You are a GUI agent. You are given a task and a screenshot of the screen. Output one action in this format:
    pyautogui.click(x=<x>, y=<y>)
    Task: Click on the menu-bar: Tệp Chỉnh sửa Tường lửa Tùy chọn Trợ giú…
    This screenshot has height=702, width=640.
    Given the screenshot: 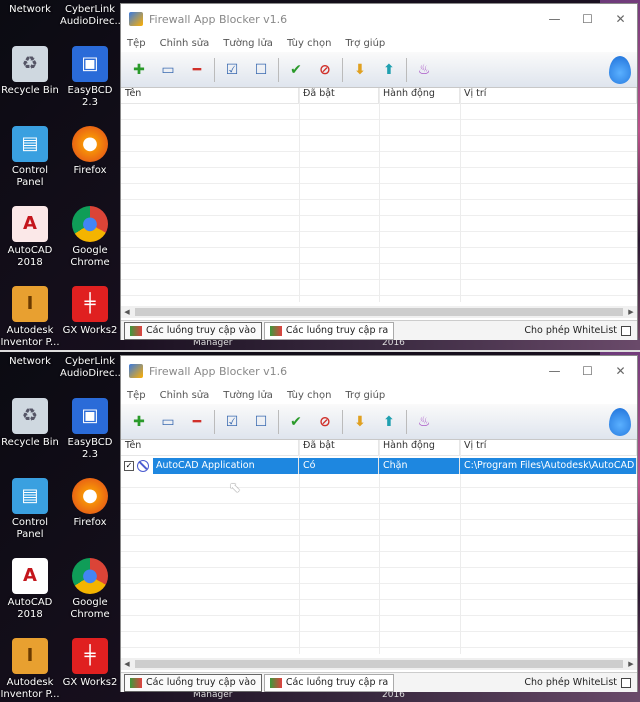 What is the action you would take?
    pyautogui.click(x=379, y=43)
    